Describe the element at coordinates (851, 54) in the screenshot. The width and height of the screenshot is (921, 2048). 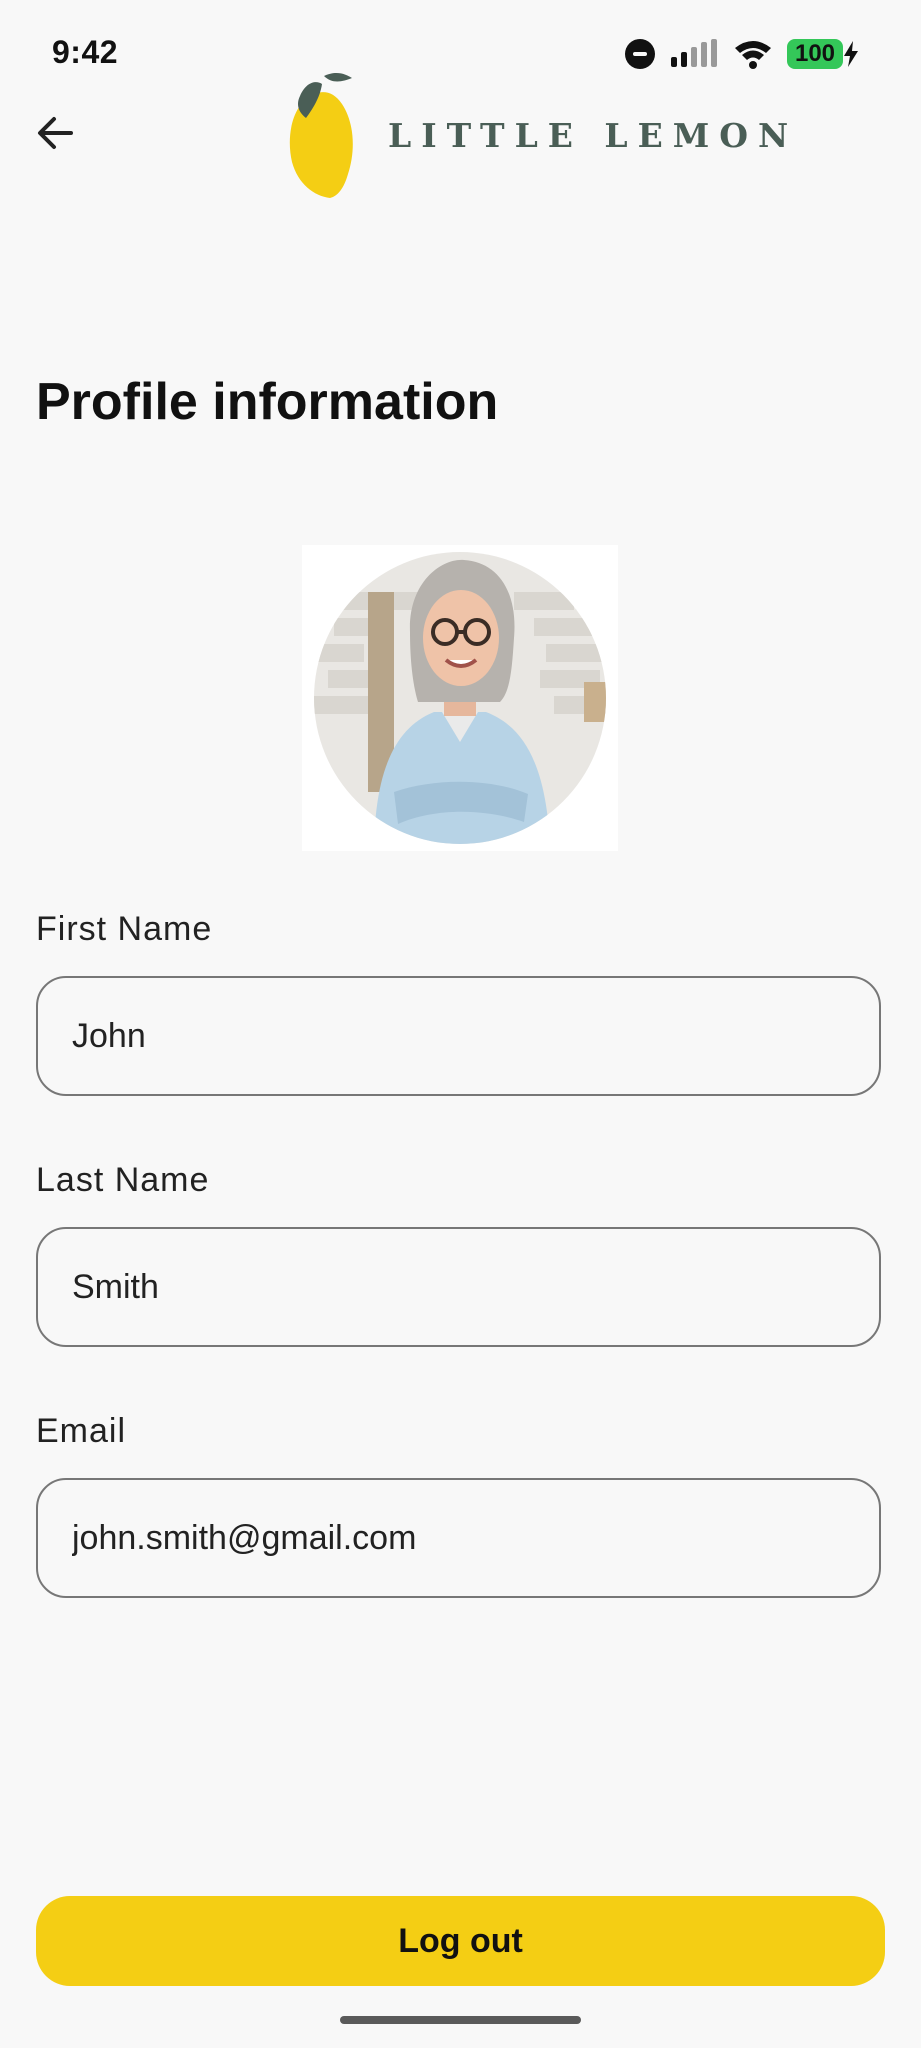
I see `charging-bolt-icon` at that location.